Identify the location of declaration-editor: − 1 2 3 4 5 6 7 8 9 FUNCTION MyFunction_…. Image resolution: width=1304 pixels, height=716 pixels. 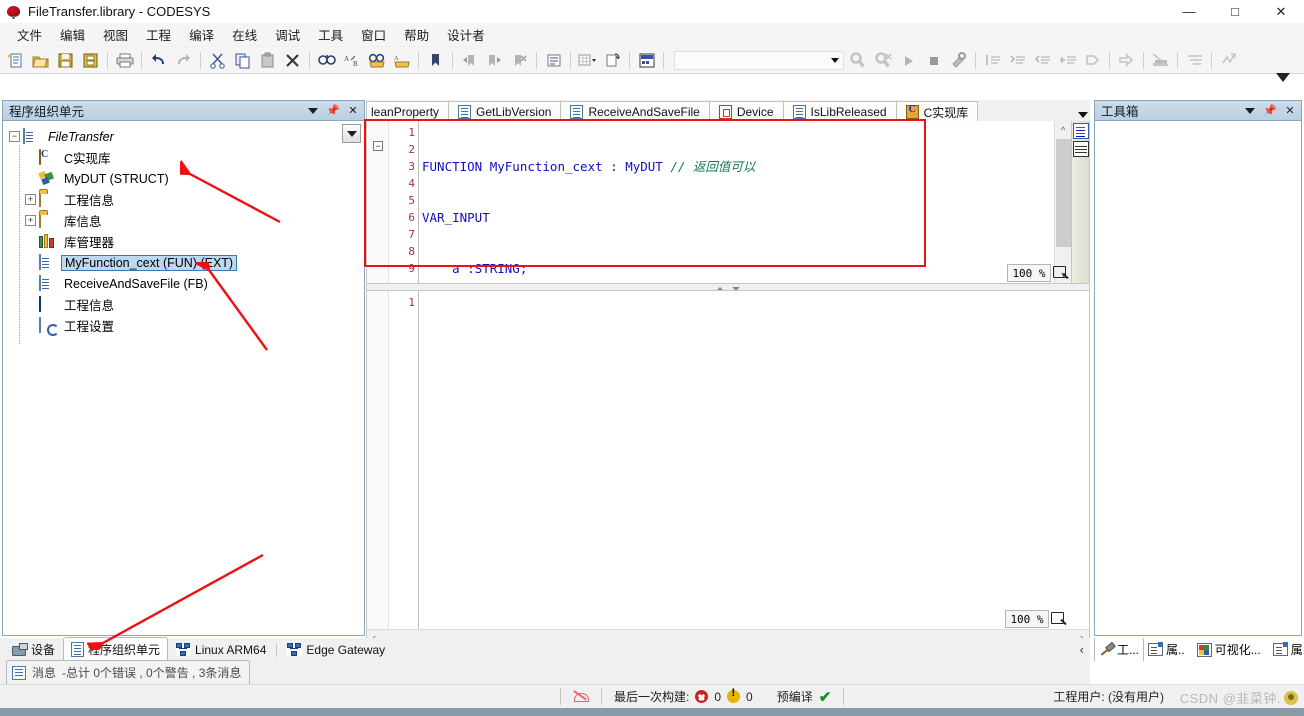
(728, 202).